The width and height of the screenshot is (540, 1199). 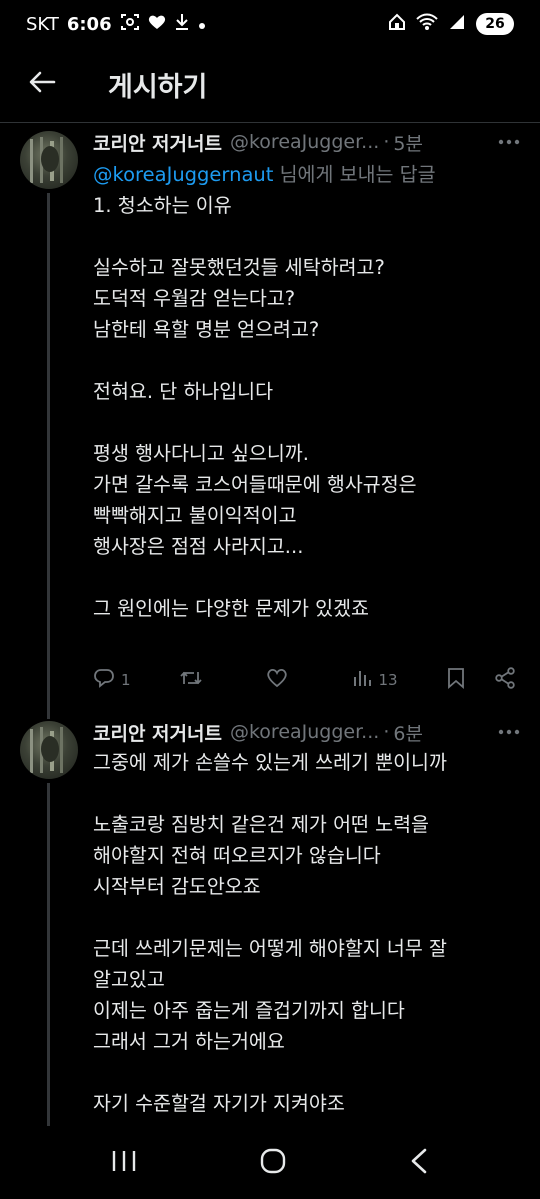 What do you see at coordinates (277, 680) in the screenshot?
I see `heart-outline-icon` at bounding box center [277, 680].